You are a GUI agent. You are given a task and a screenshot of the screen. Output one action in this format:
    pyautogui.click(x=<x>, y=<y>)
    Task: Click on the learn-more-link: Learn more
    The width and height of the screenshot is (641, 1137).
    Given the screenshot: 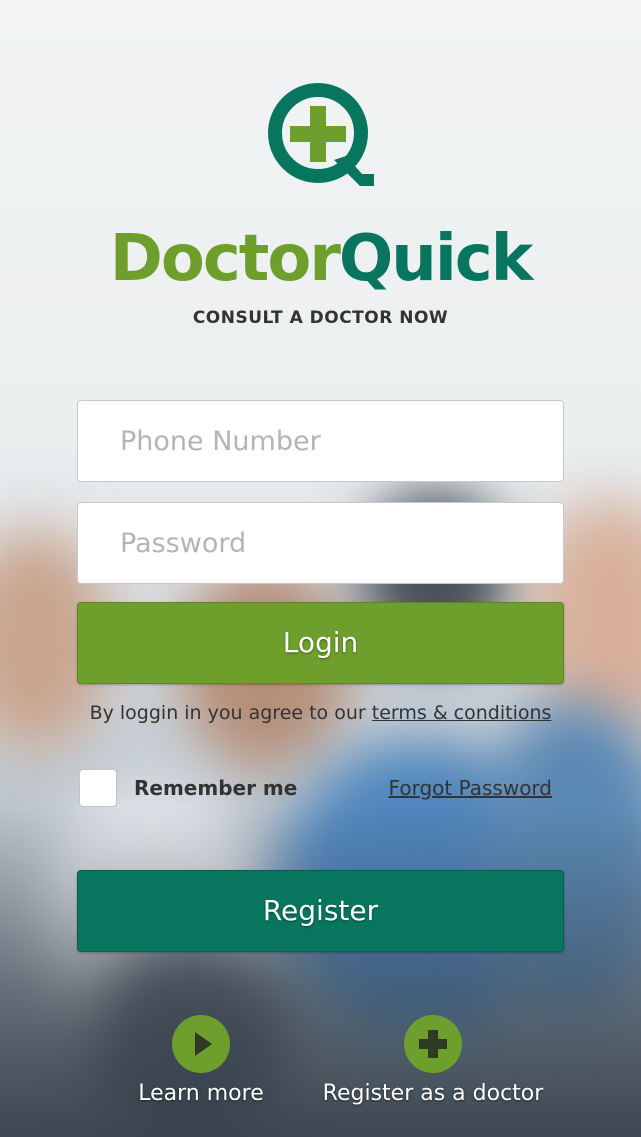 What is the action you would take?
    pyautogui.click(x=201, y=1060)
    